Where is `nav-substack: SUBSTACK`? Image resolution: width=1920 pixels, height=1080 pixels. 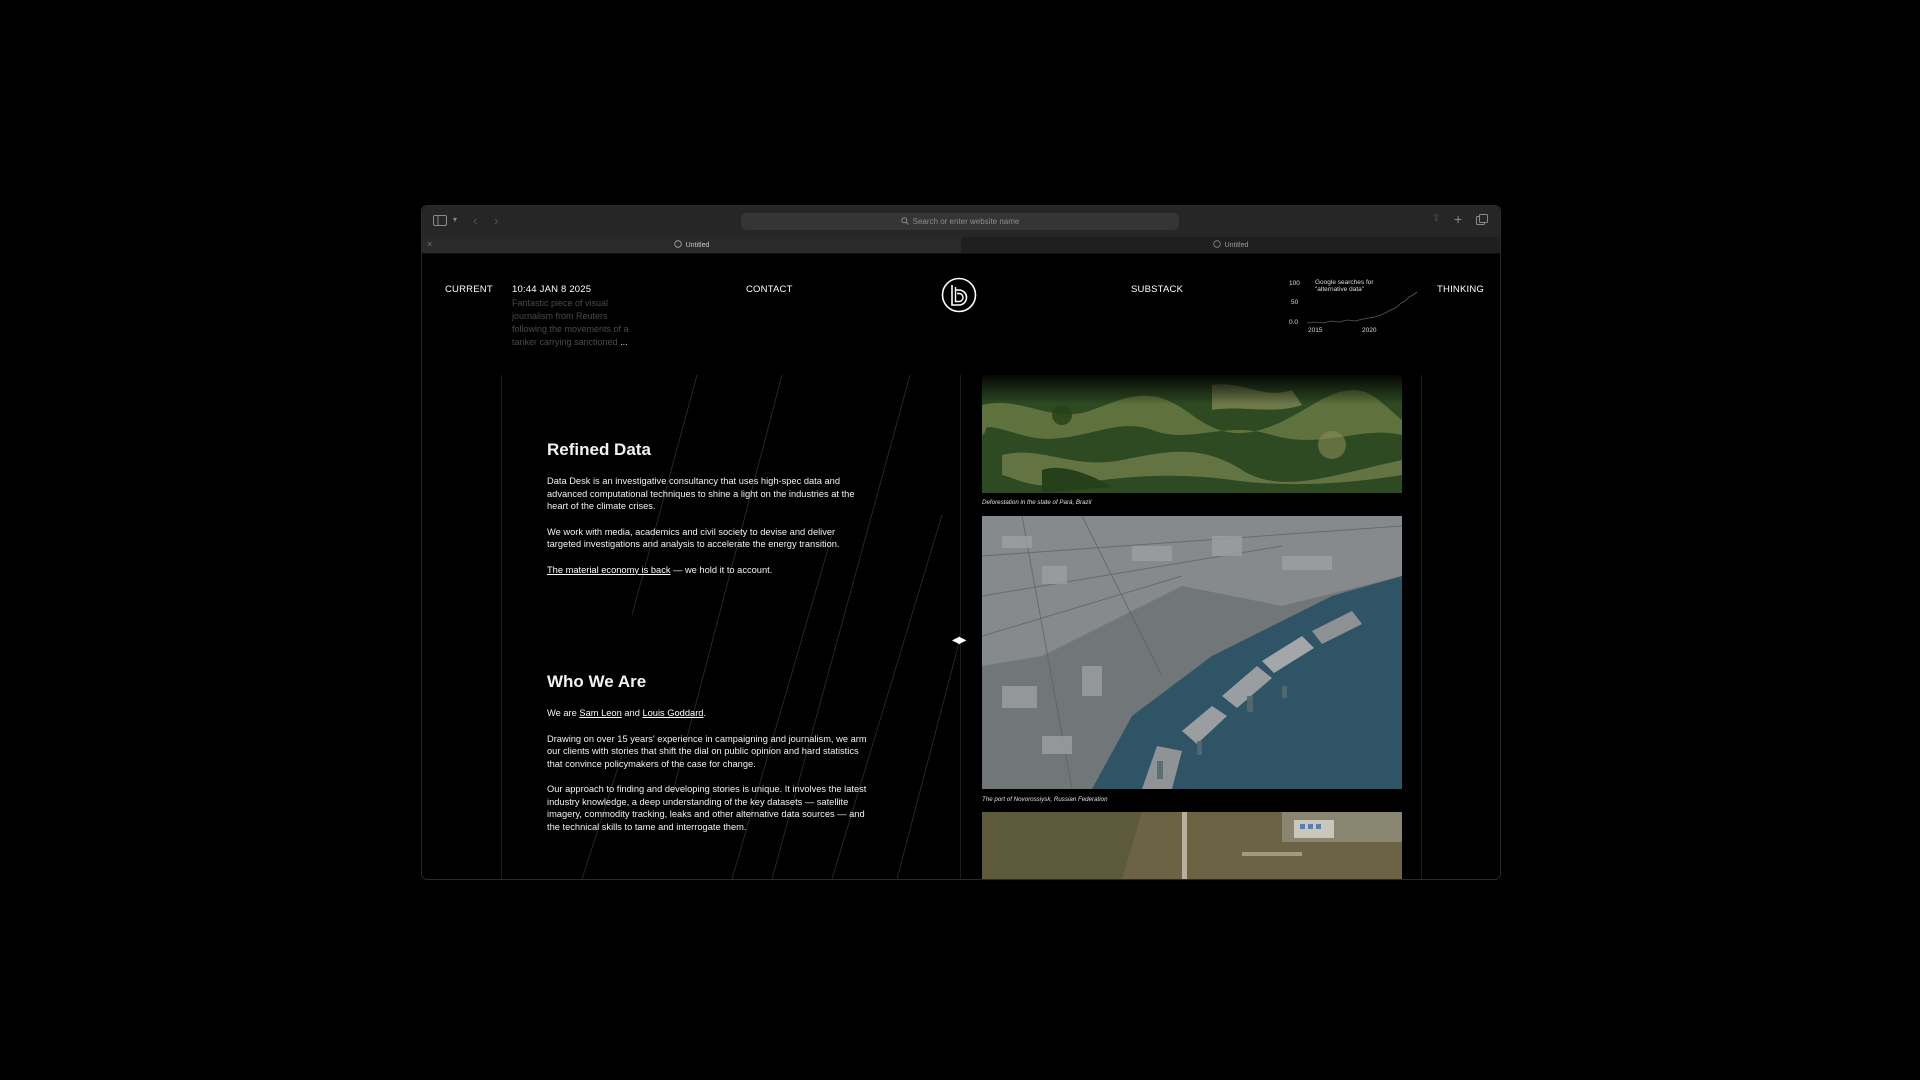 nav-substack: SUBSTACK is located at coordinates (1157, 289).